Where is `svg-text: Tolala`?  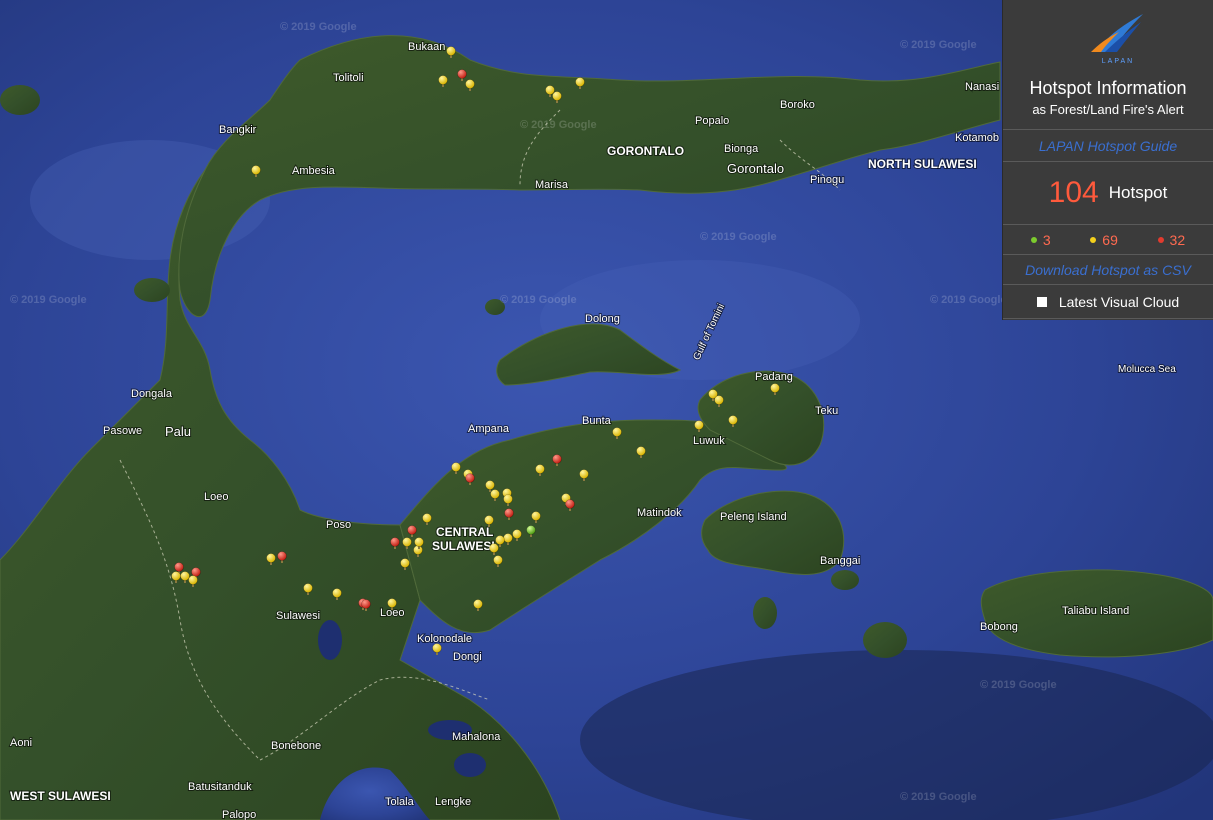 svg-text: Tolala is located at coordinates (400, 802).